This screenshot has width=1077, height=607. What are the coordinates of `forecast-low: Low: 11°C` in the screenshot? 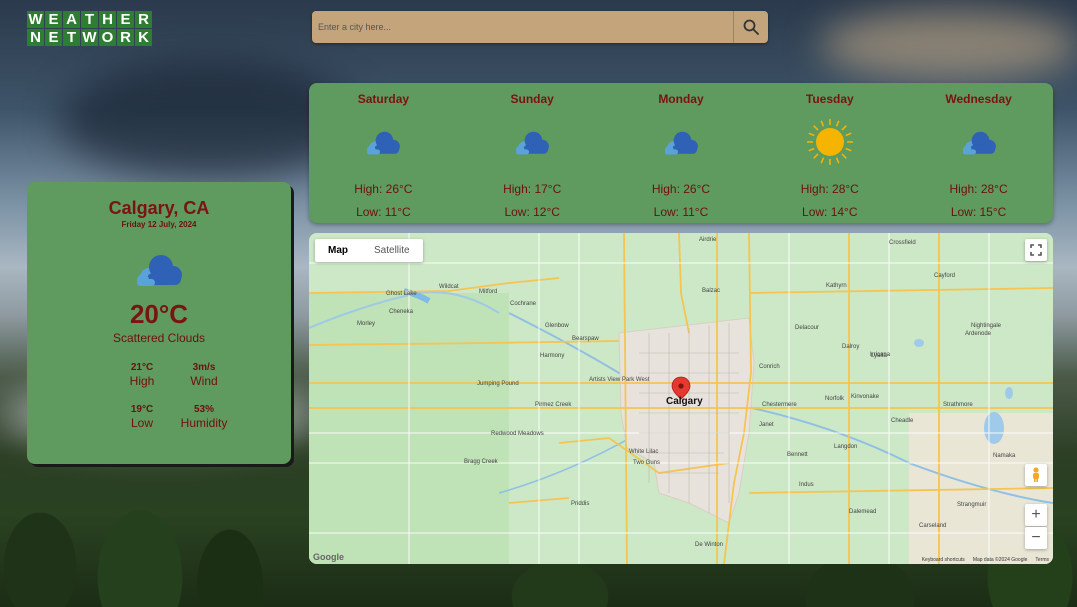 It's located at (681, 212).